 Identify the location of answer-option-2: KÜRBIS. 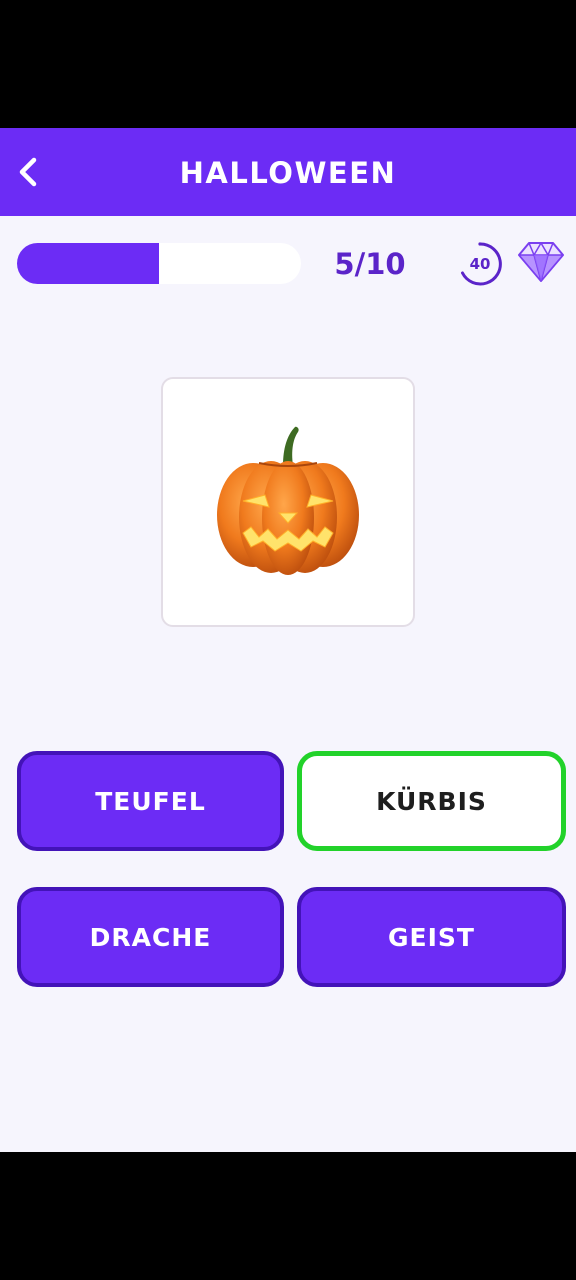
(431, 801).